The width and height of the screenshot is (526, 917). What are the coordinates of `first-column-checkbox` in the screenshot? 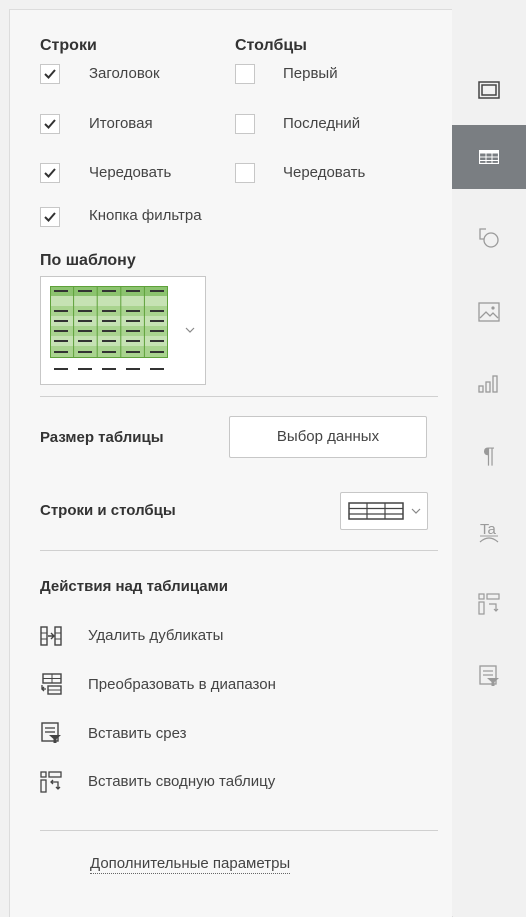 It's located at (245, 74).